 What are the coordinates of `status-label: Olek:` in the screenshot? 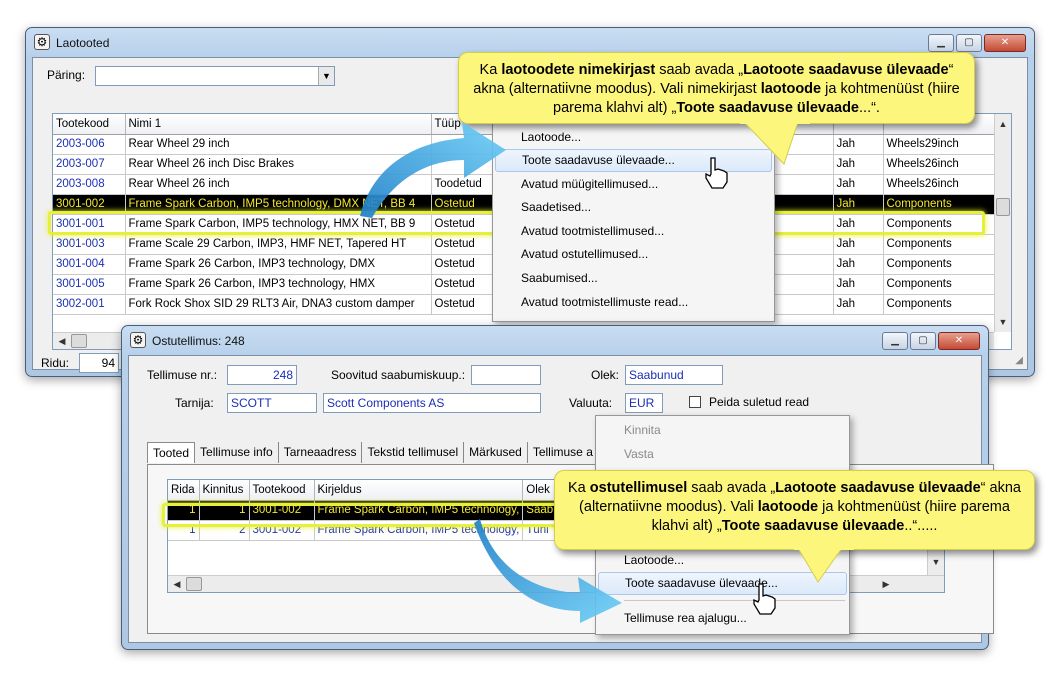 It's located at (605, 375).